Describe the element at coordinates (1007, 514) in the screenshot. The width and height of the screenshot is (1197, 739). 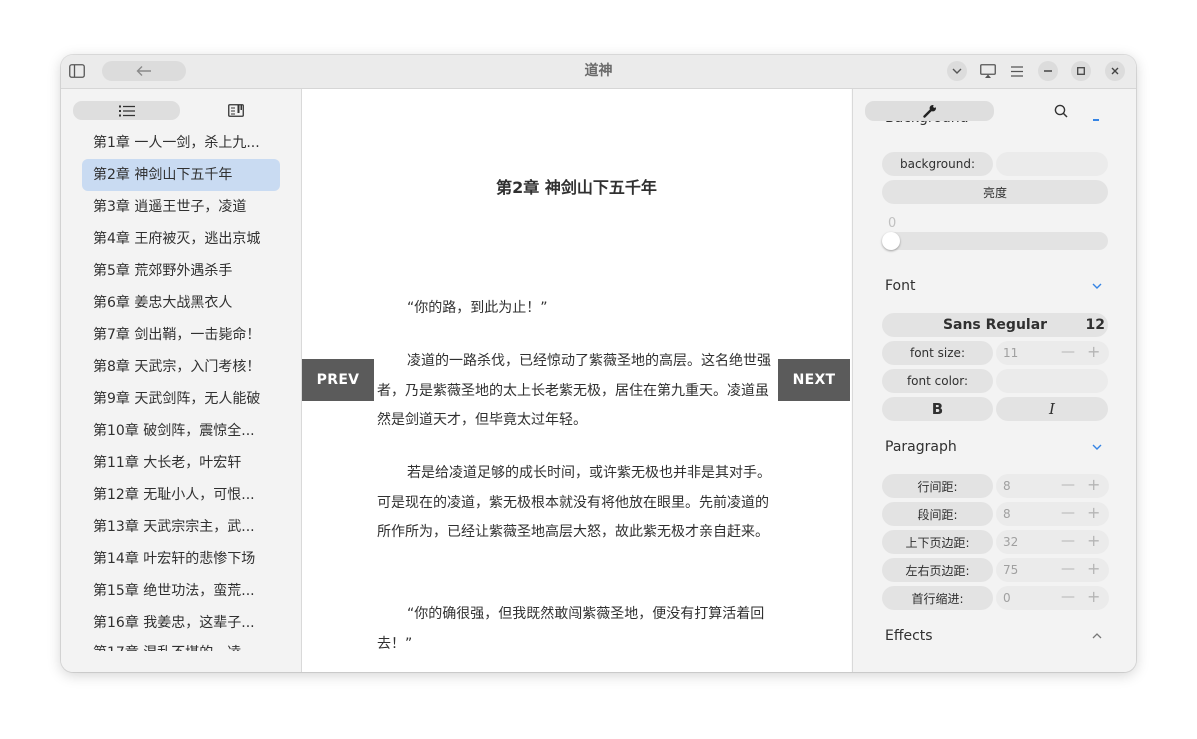
I see `paragraph-spacing-value: 8` at that location.